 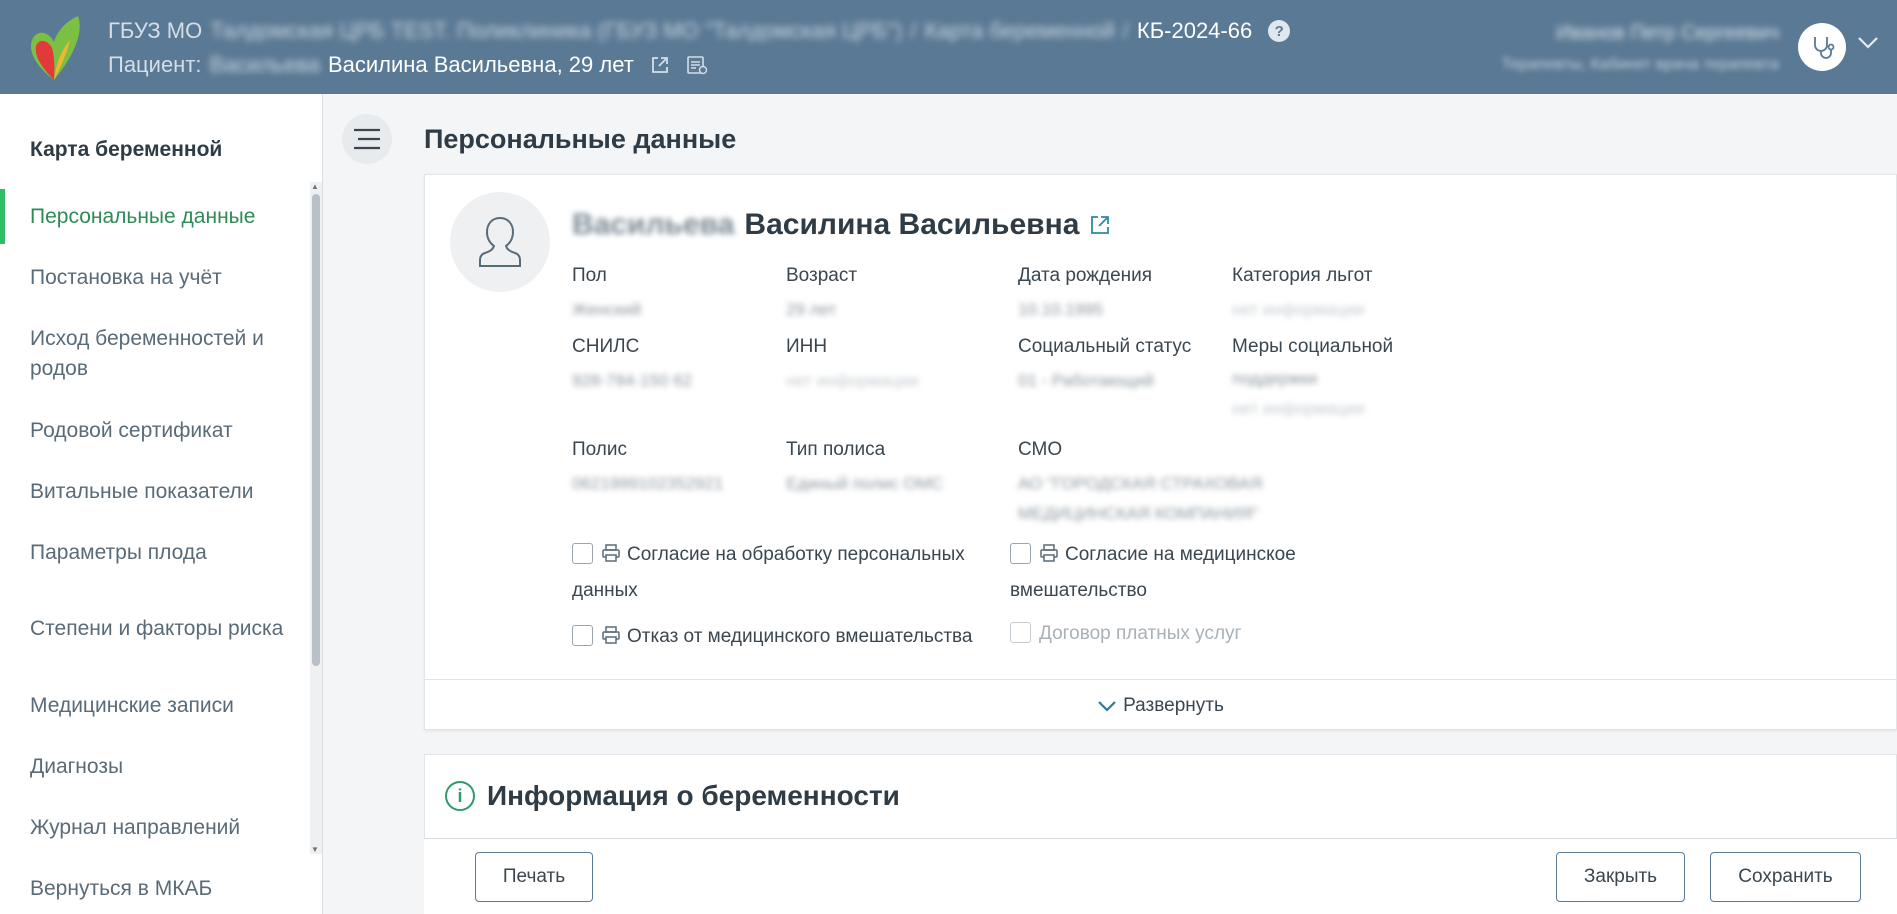 I want to click on field-age: Возраст 29 лет, so click(x=822, y=292).